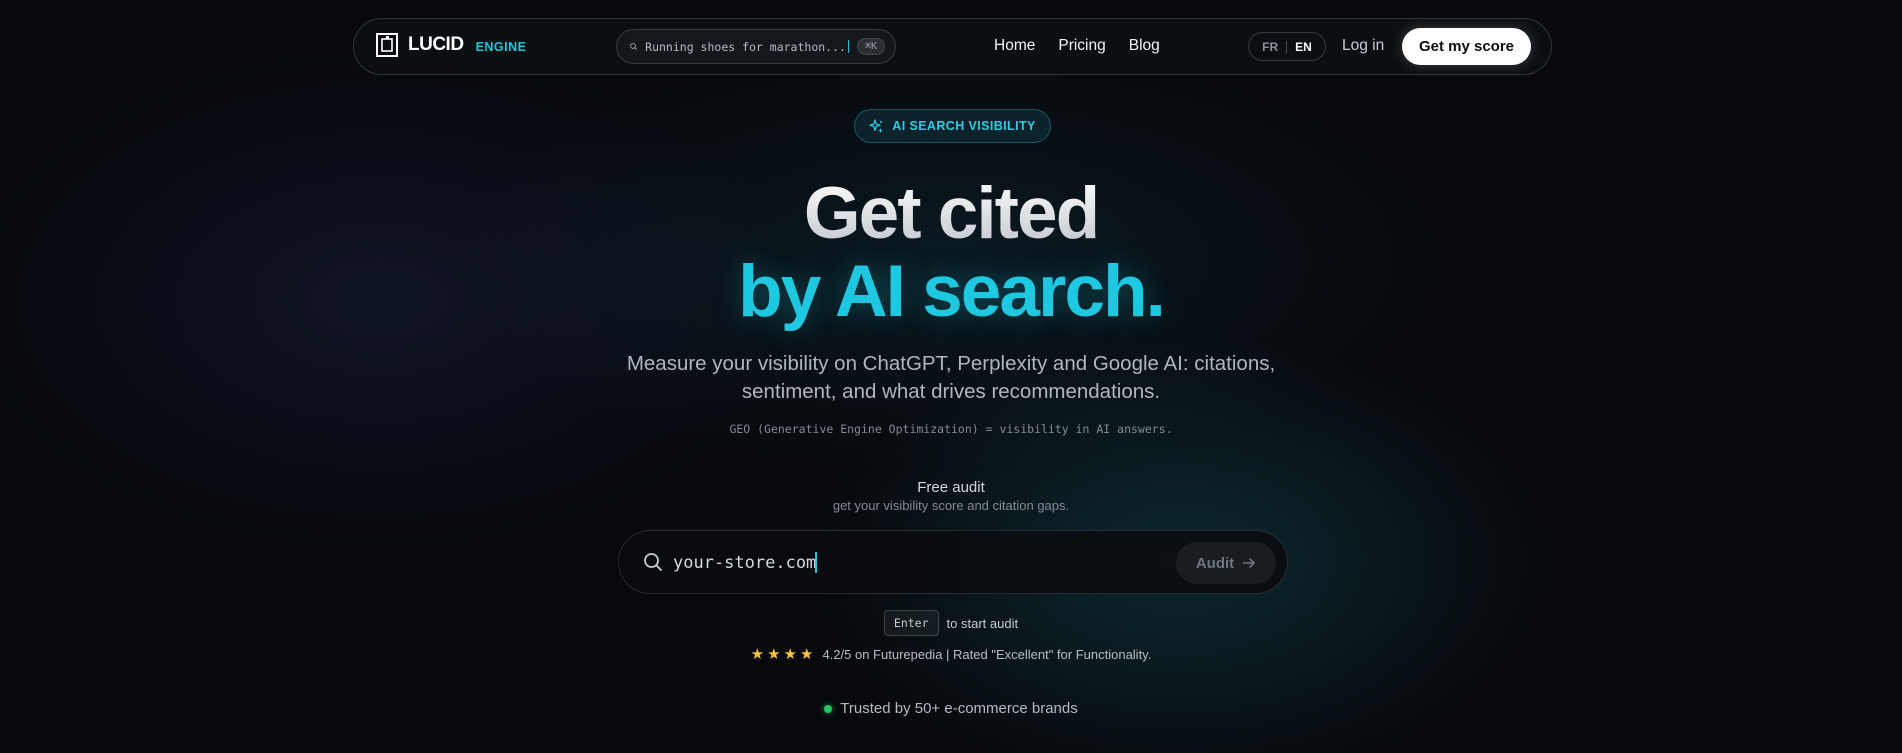 This screenshot has height=753, width=1902. What do you see at coordinates (1248, 563) in the screenshot?
I see `arrow-right-icon` at bounding box center [1248, 563].